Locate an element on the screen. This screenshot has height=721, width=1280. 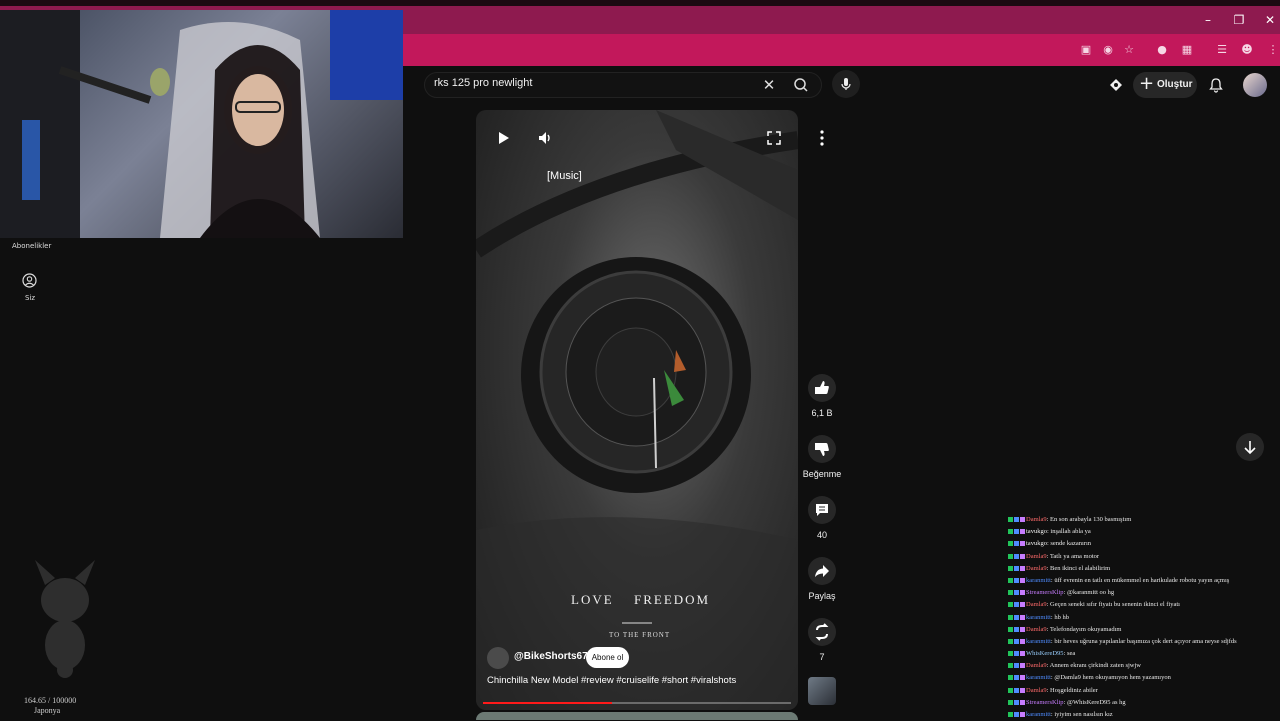
share-button is located at coordinates (822, 571).